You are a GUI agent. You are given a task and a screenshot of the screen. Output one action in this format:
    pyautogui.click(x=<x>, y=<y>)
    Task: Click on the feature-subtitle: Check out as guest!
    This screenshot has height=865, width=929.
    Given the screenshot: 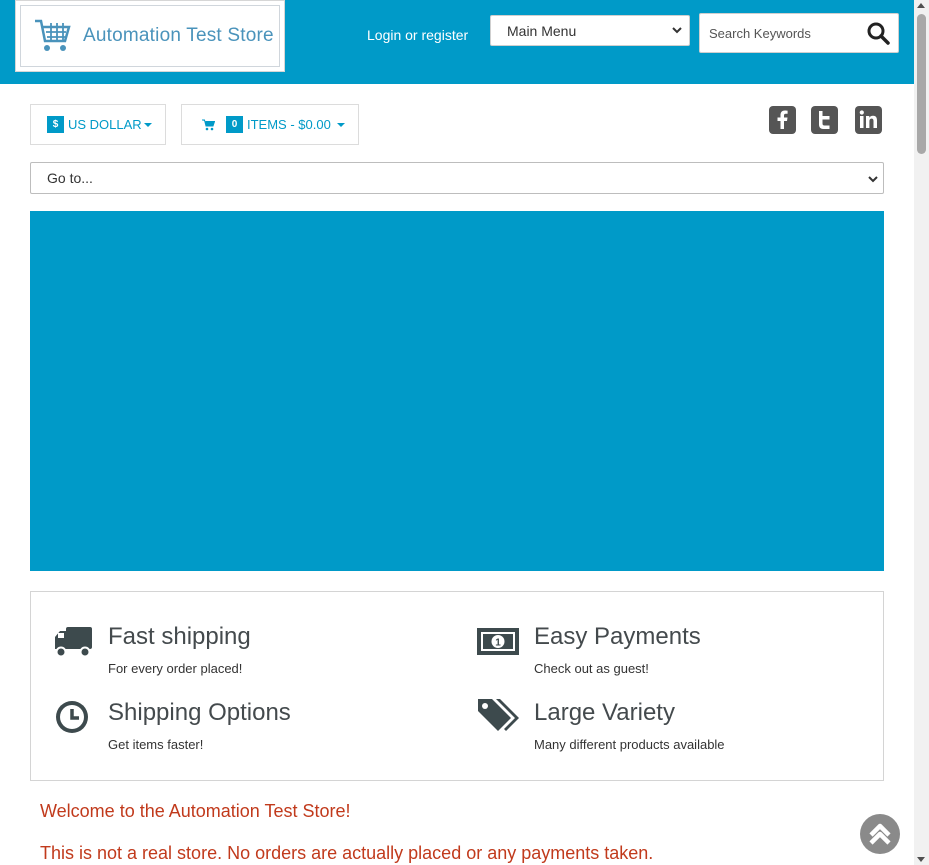 What is the action you would take?
    pyautogui.click(x=591, y=668)
    